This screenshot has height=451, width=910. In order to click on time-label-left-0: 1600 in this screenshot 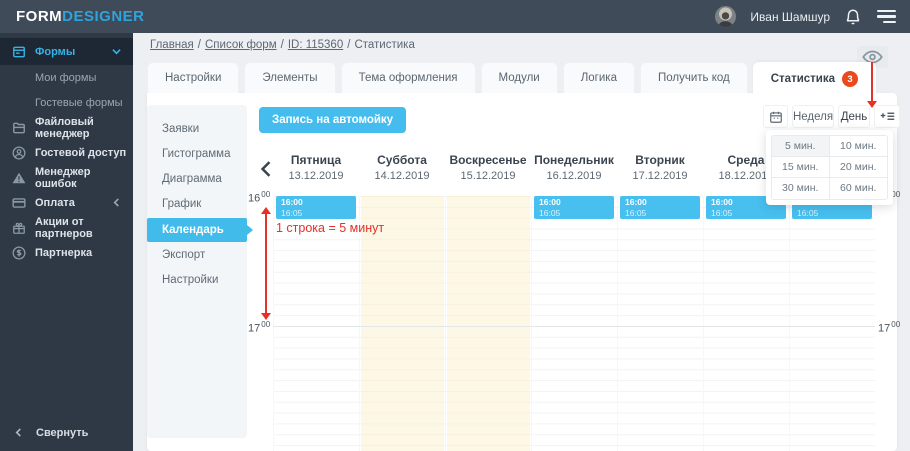, I will do `click(259, 197)`.